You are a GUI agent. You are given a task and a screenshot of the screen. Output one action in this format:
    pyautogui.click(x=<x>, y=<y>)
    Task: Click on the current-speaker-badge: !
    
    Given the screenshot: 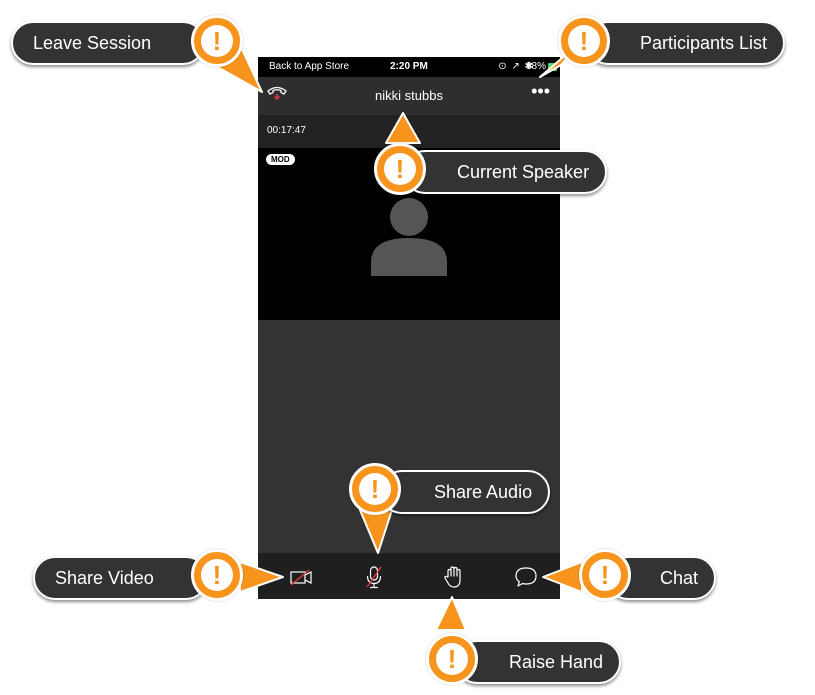 What is the action you would take?
    pyautogui.click(x=400, y=169)
    